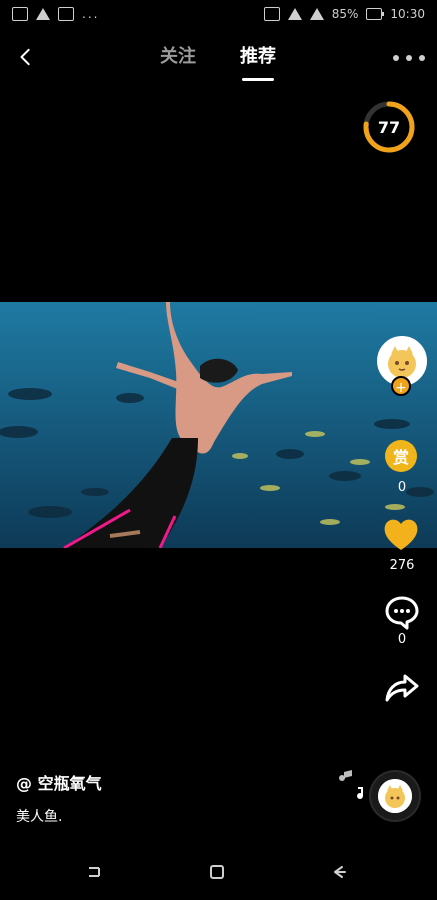  I want to click on share-button, so click(402, 687).